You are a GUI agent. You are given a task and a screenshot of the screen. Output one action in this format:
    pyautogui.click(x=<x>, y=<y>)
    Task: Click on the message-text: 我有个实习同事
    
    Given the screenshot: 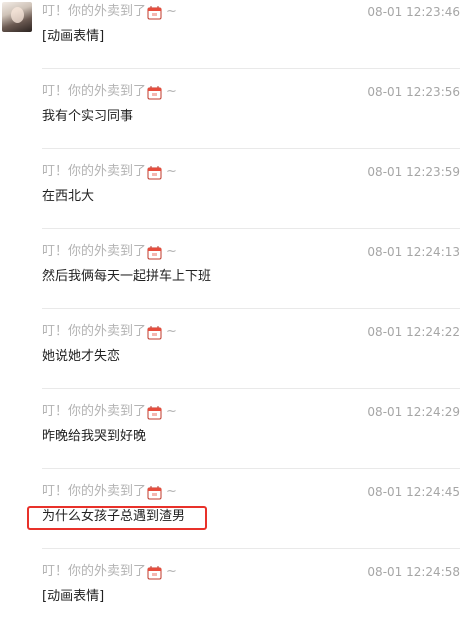 What is the action you would take?
    pyautogui.click(x=87, y=117)
    